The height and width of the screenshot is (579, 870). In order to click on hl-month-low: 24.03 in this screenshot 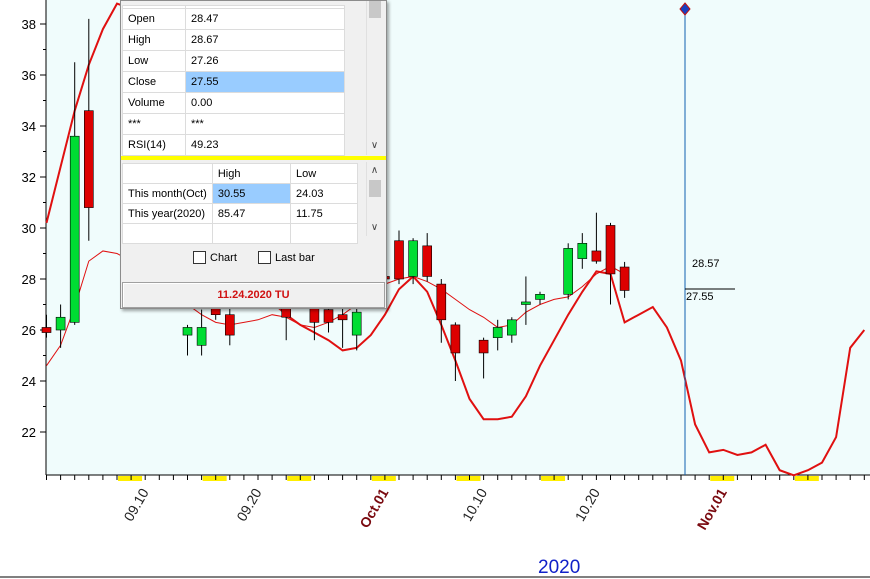, I will do `click(324, 193)`.